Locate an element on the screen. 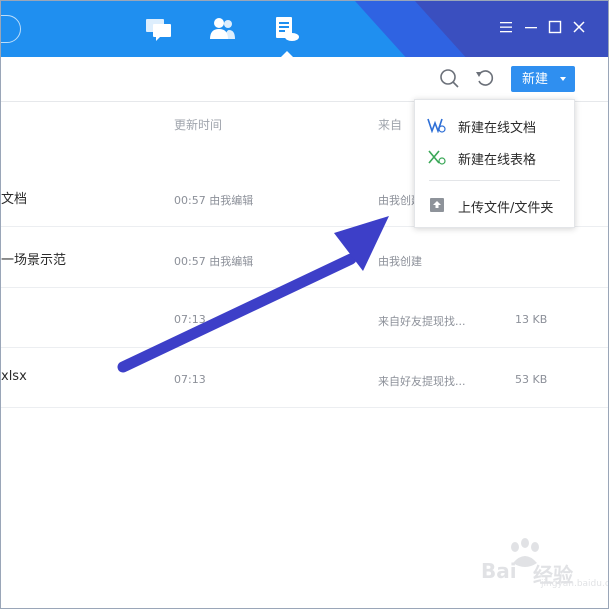 The height and width of the screenshot is (611, 611). column-header-updated: 更新时间 is located at coordinates (198, 124).